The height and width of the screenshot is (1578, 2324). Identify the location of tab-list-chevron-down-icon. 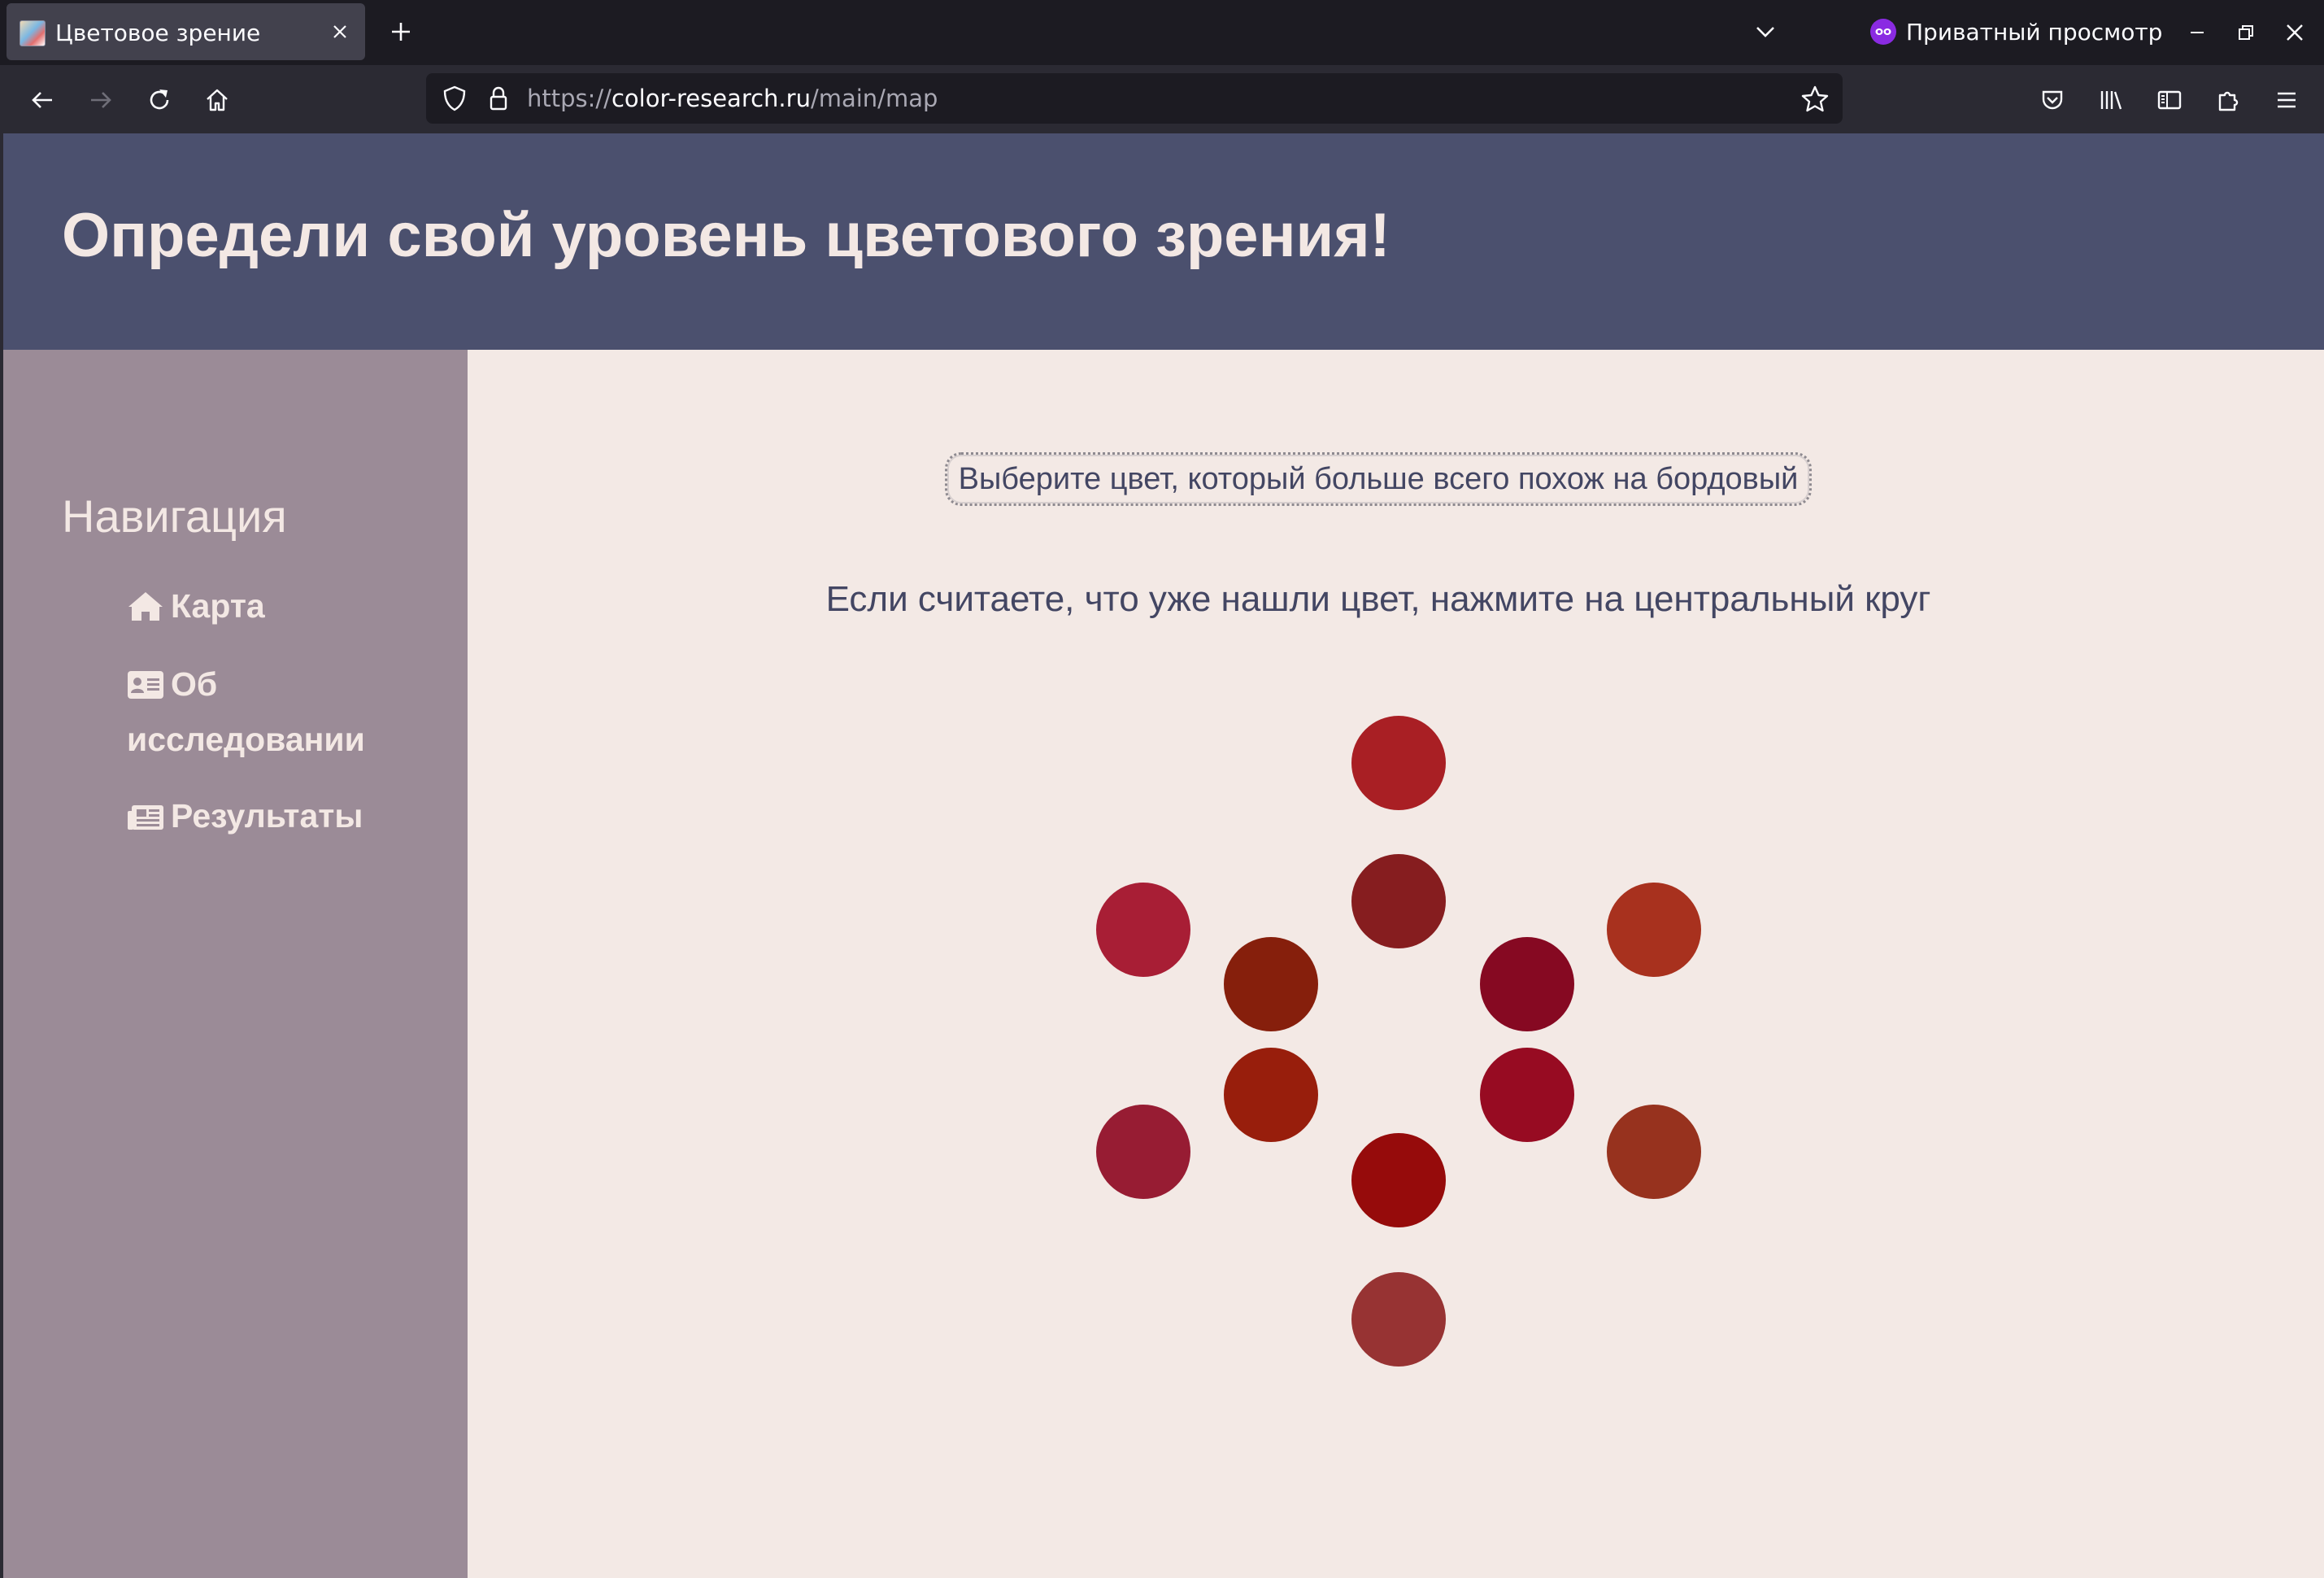
(1765, 32).